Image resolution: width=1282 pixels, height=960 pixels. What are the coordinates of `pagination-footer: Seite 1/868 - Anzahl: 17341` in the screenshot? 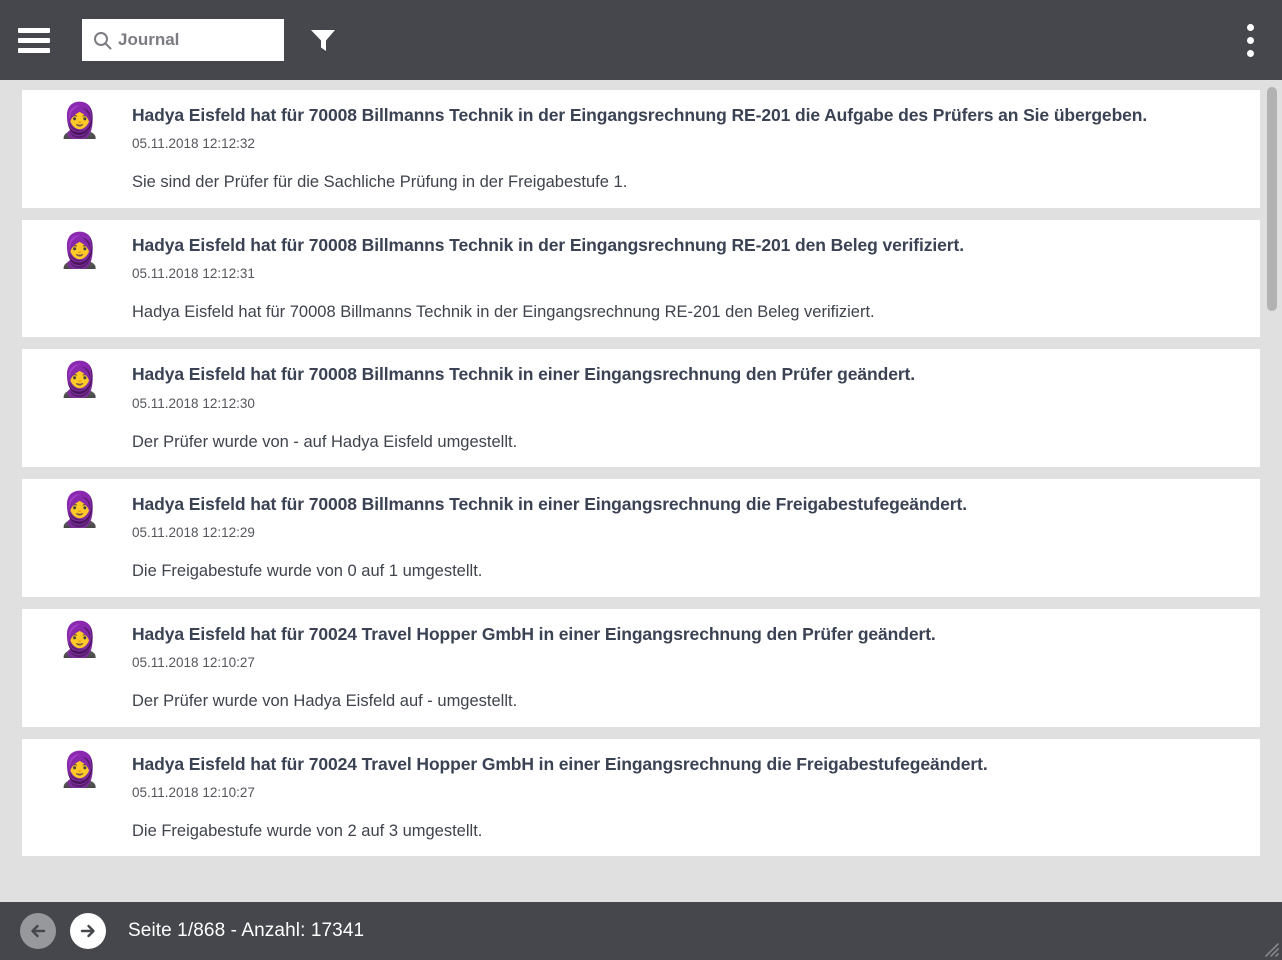 It's located at (641, 931).